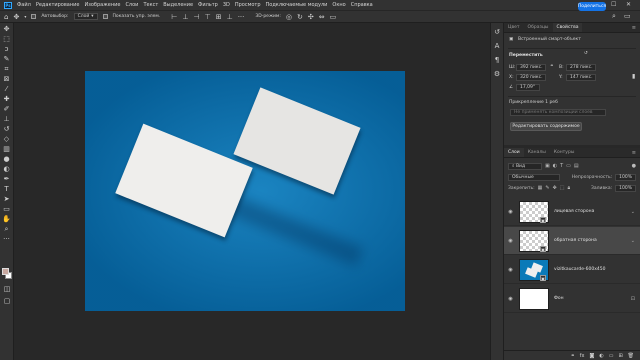 The width and height of the screenshot is (640, 360). Describe the element at coordinates (562, 188) in the screenshot. I see `lock-artboard-icon: ⬚` at that location.